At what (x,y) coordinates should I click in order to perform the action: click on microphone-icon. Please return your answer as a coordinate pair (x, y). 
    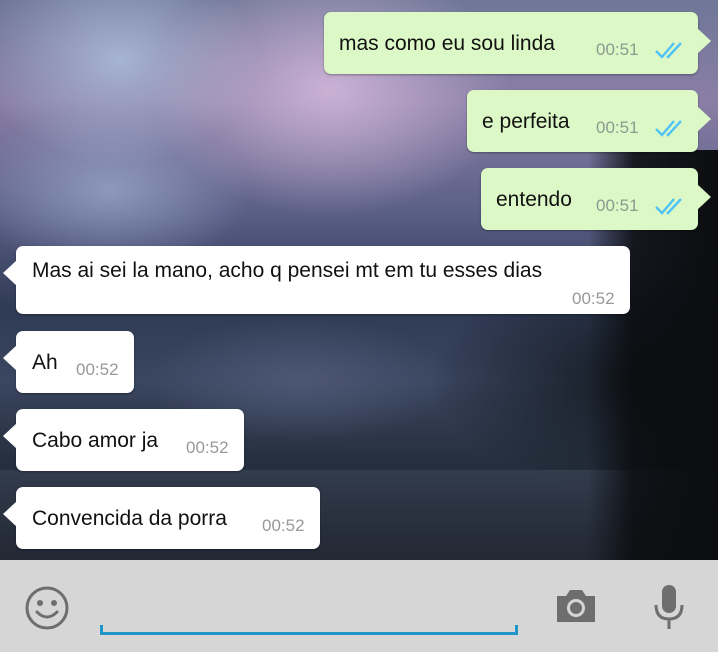
    Looking at the image, I should click on (669, 608).